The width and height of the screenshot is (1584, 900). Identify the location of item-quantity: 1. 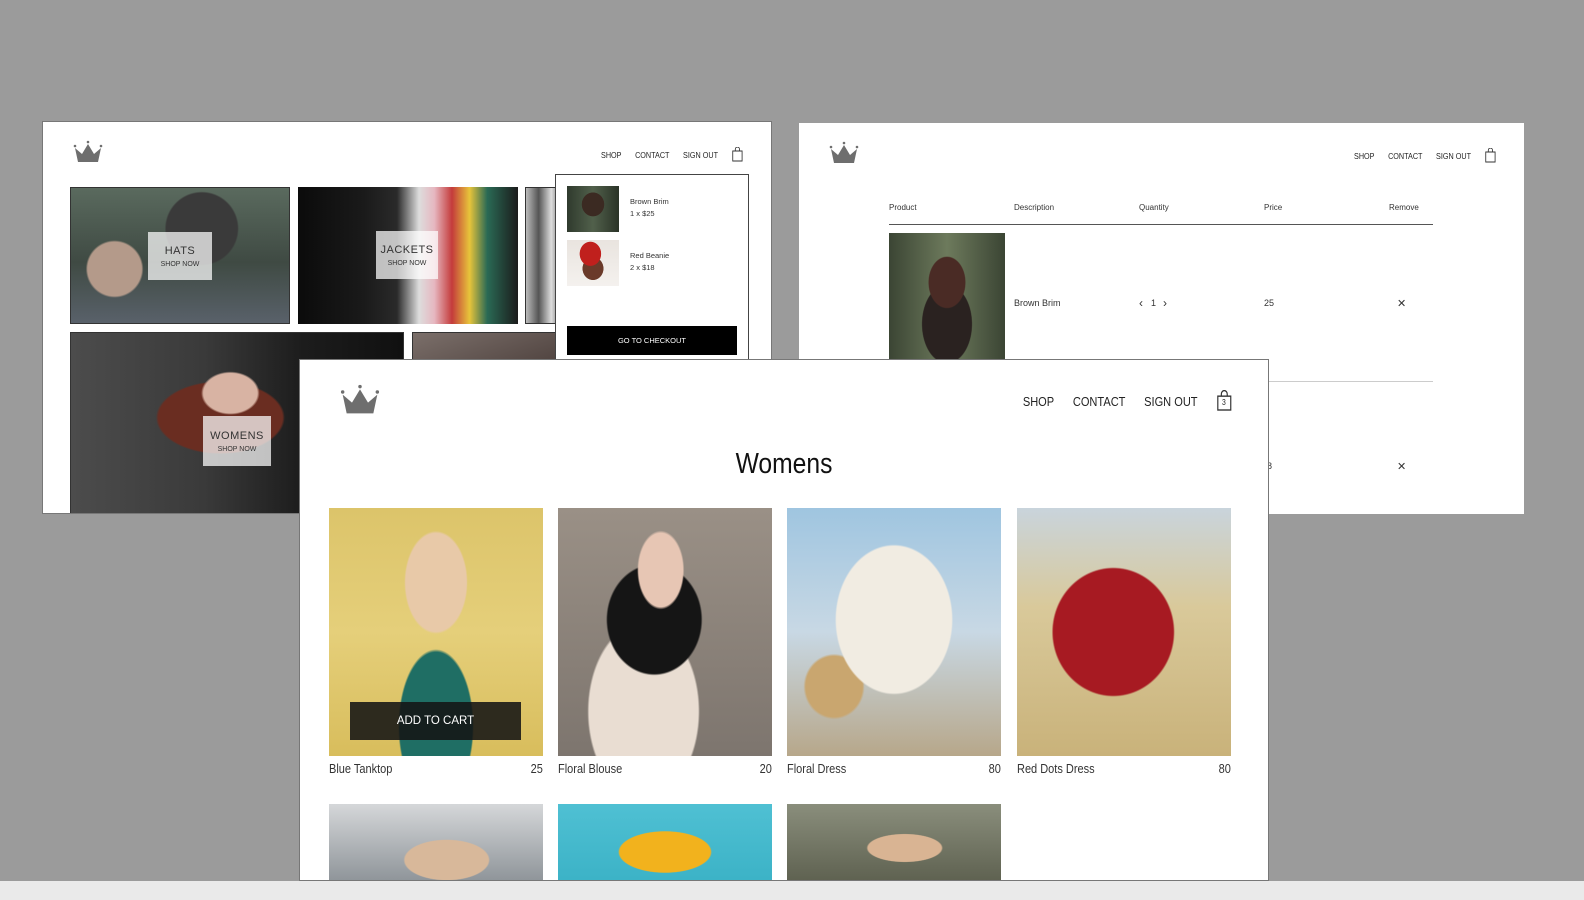
(1154, 303).